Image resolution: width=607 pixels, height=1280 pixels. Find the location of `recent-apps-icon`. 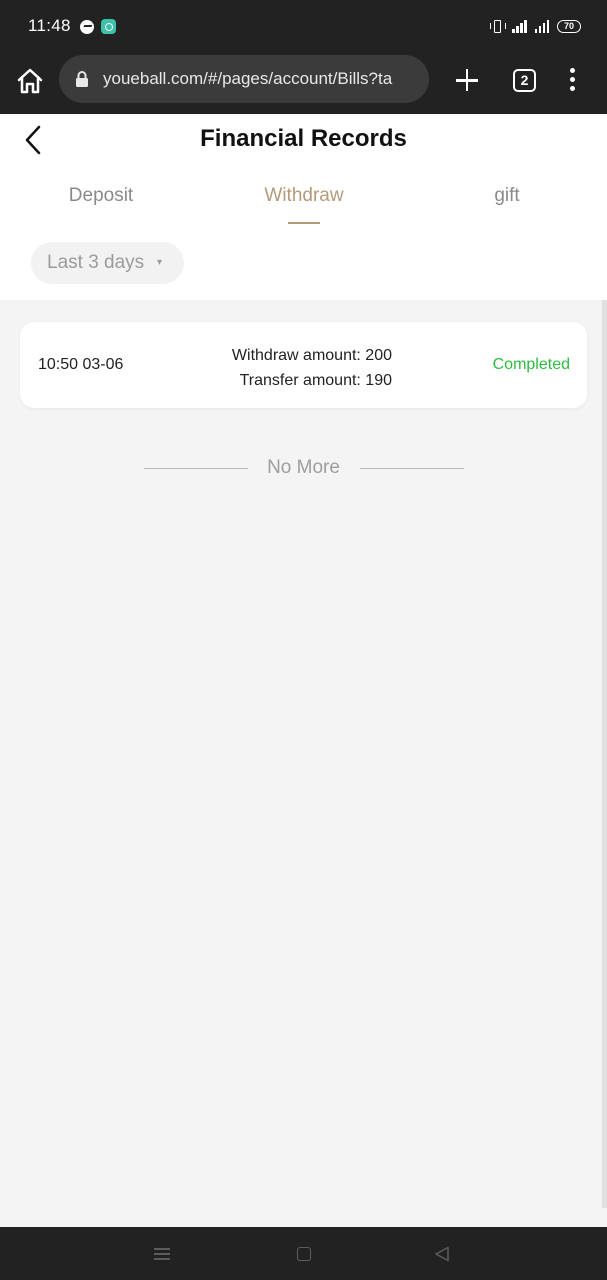

recent-apps-icon is located at coordinates (162, 1254).